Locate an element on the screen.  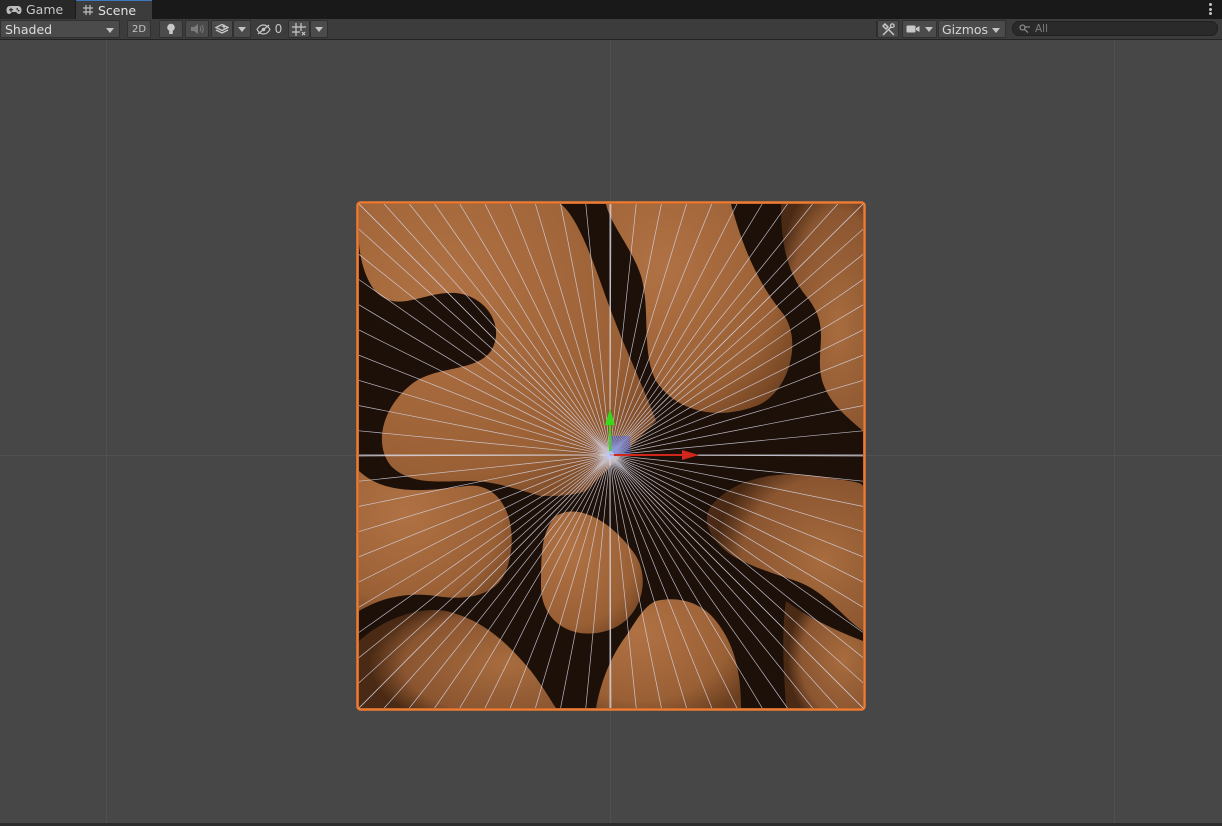
tab-strip: Game Scene is located at coordinates (611, 10).